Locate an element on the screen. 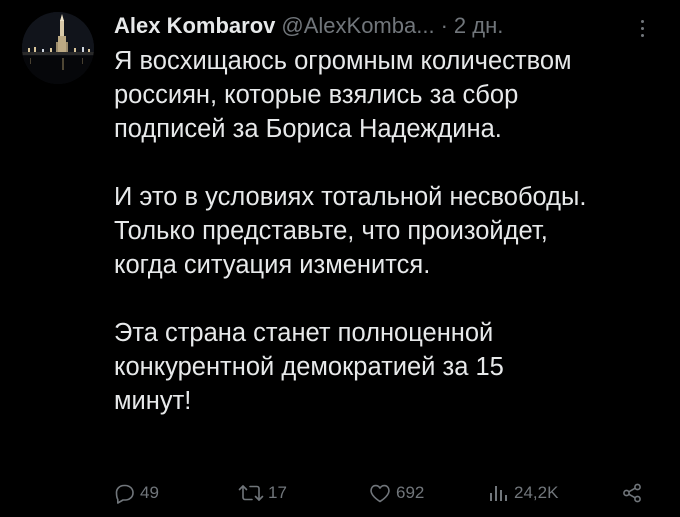  author-name: Alex Kombarov is located at coordinates (194, 26).